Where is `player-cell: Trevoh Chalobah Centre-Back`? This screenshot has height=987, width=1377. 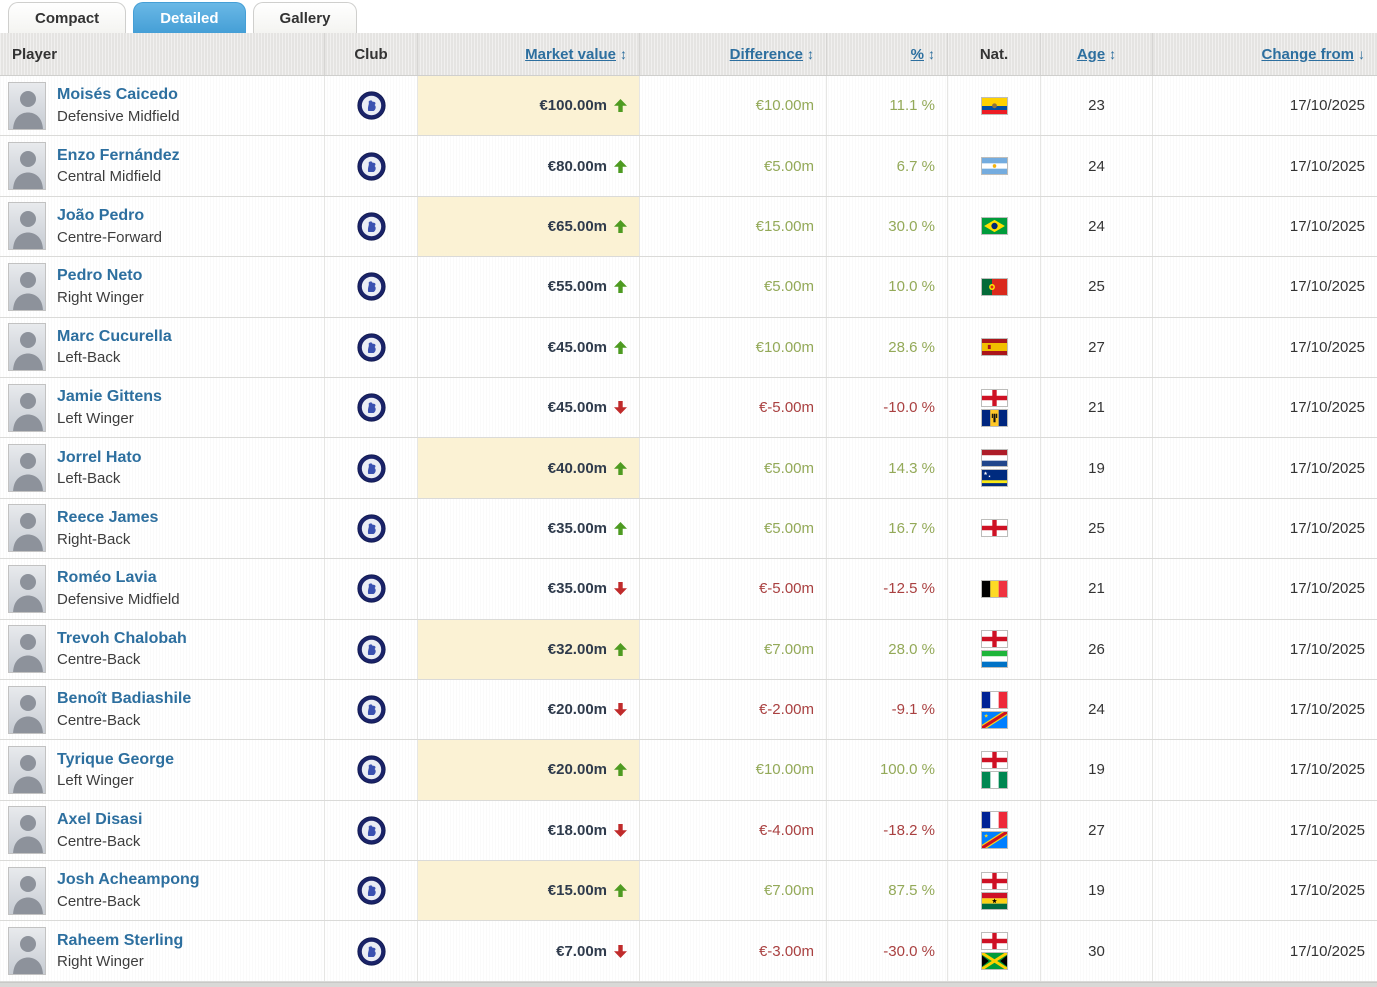
player-cell: Trevoh Chalobah Centre-Back is located at coordinates (162, 649).